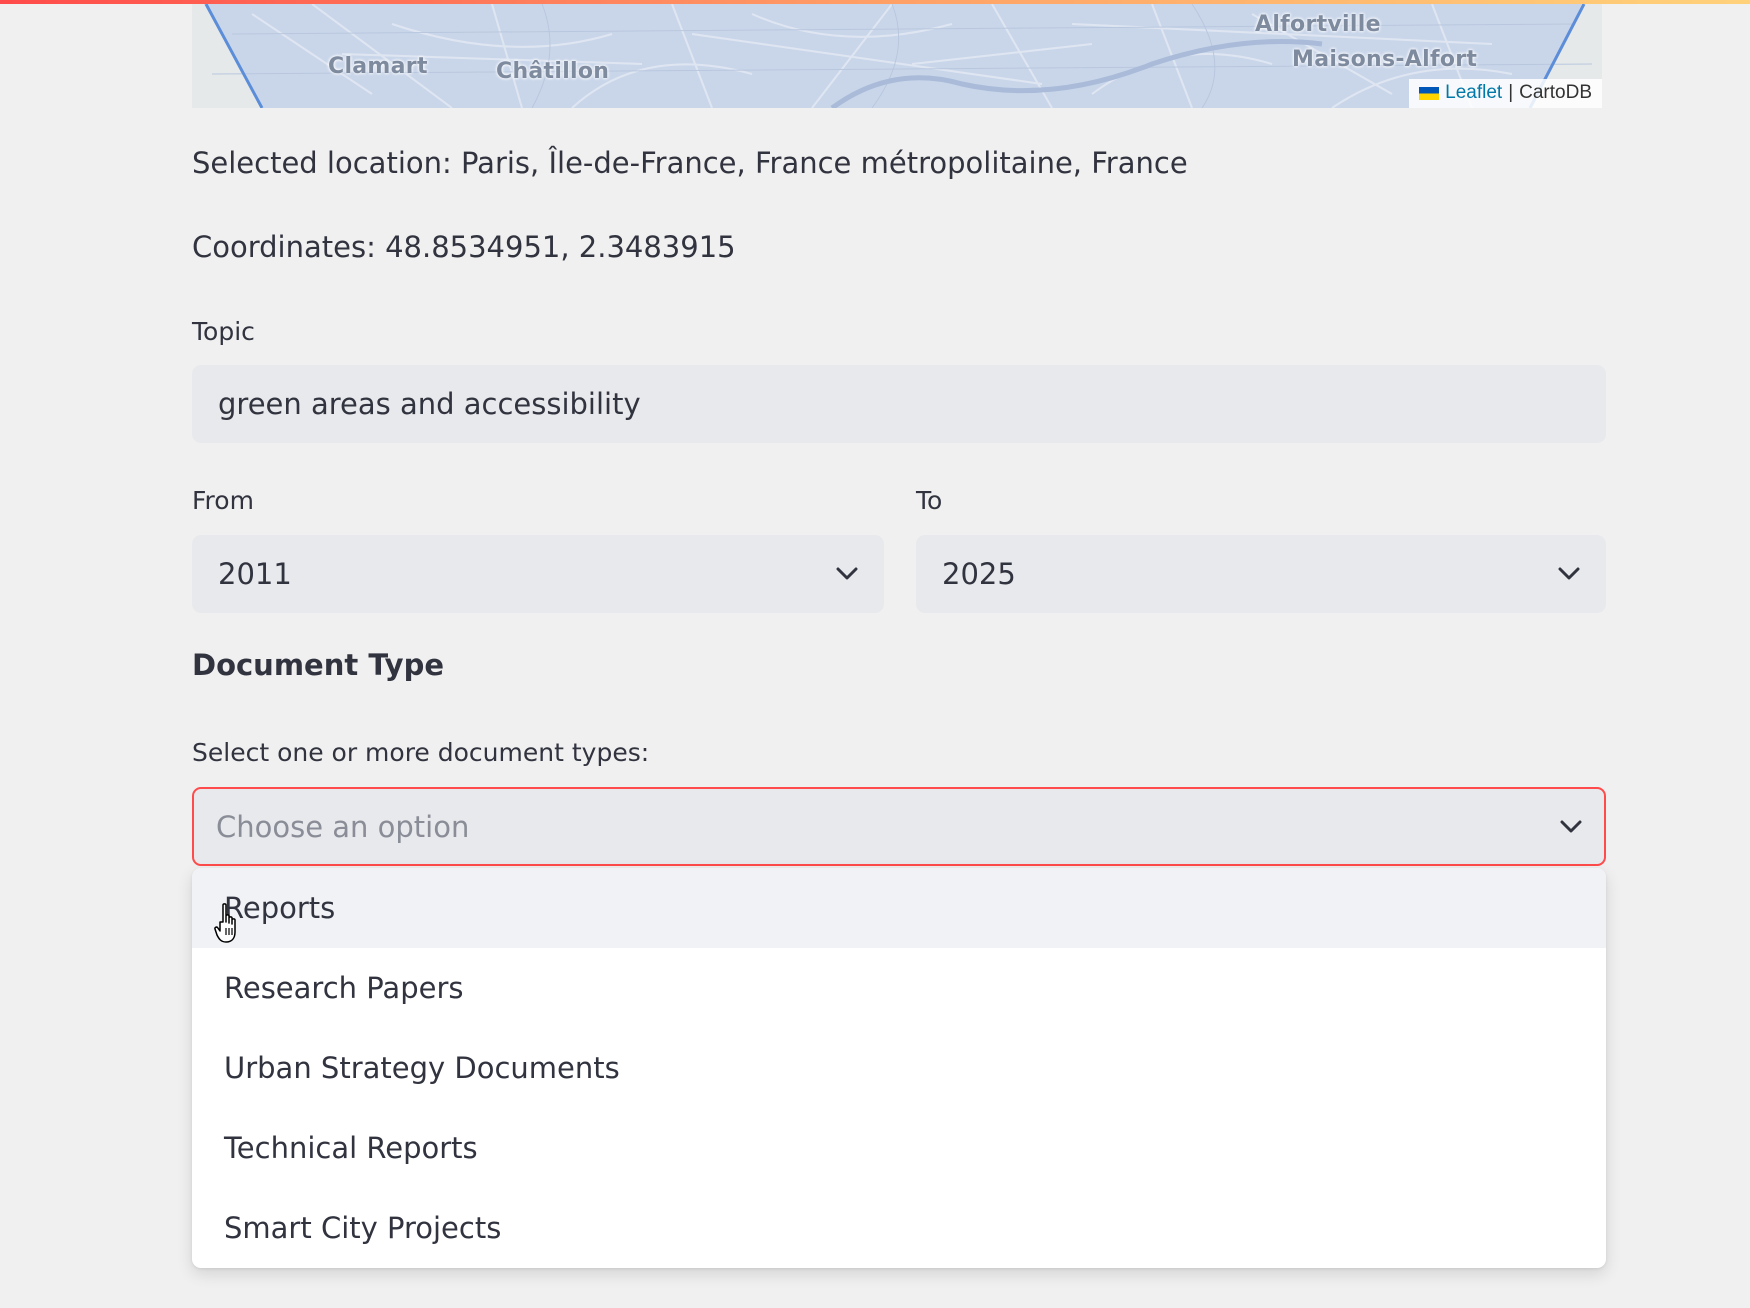  Describe the element at coordinates (1555, 92) in the screenshot. I see `cartodb-credit: CartoDB` at that location.